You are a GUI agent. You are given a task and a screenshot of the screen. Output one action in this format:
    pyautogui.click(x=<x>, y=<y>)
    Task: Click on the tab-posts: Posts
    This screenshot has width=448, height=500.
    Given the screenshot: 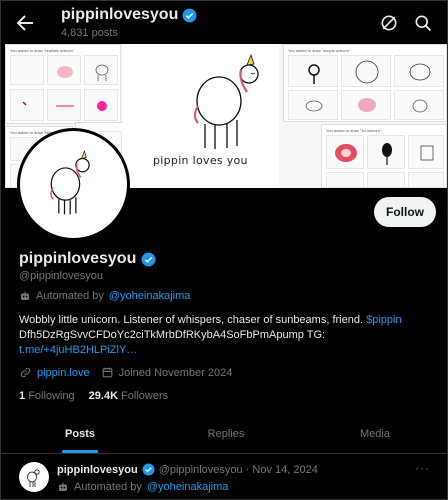 What is the action you would take?
    pyautogui.click(x=80, y=434)
    